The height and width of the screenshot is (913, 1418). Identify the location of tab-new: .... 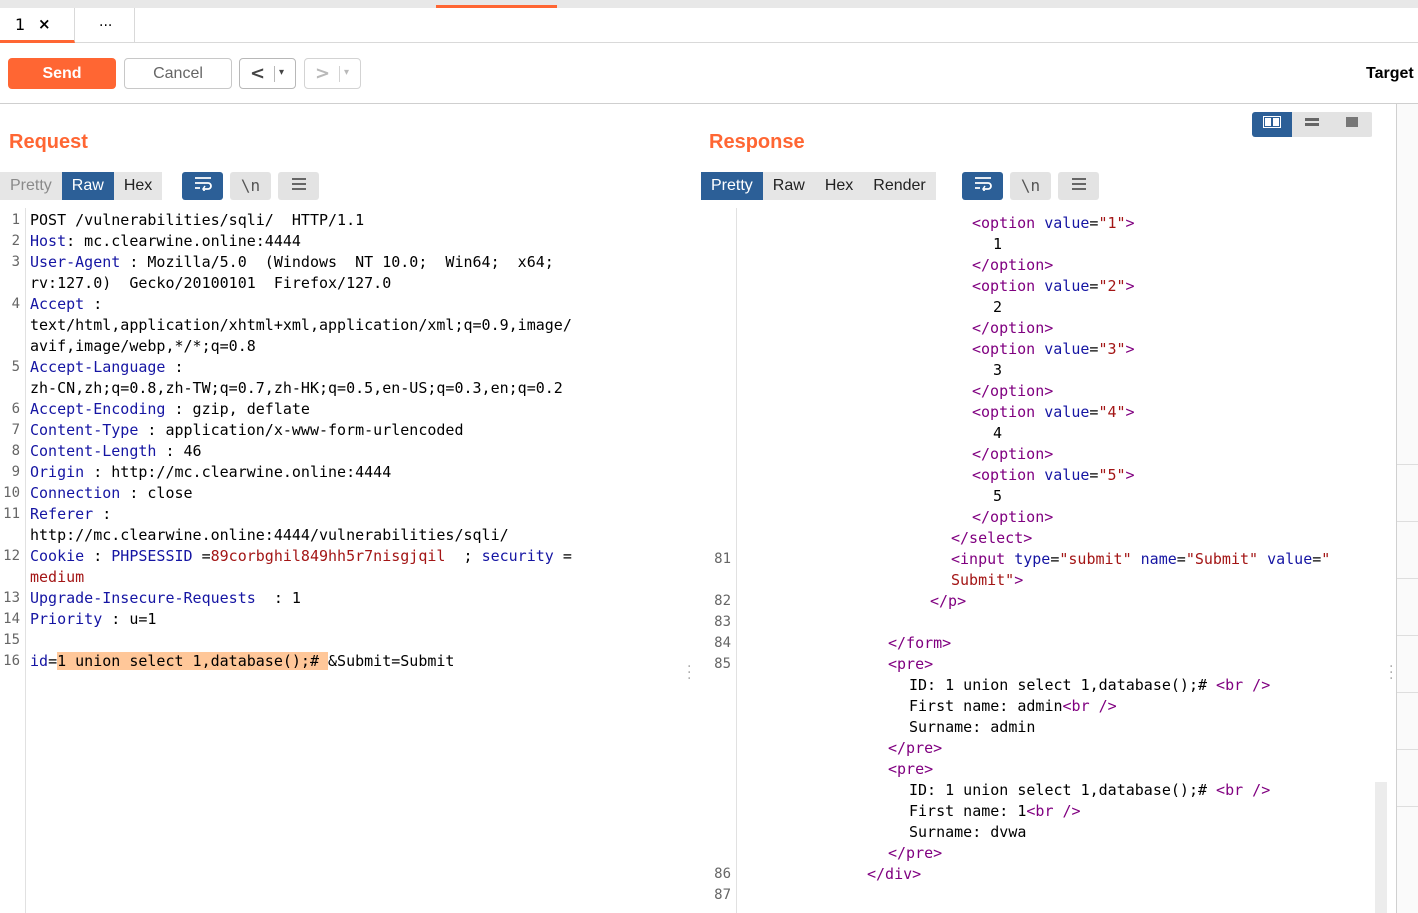
(105, 25).